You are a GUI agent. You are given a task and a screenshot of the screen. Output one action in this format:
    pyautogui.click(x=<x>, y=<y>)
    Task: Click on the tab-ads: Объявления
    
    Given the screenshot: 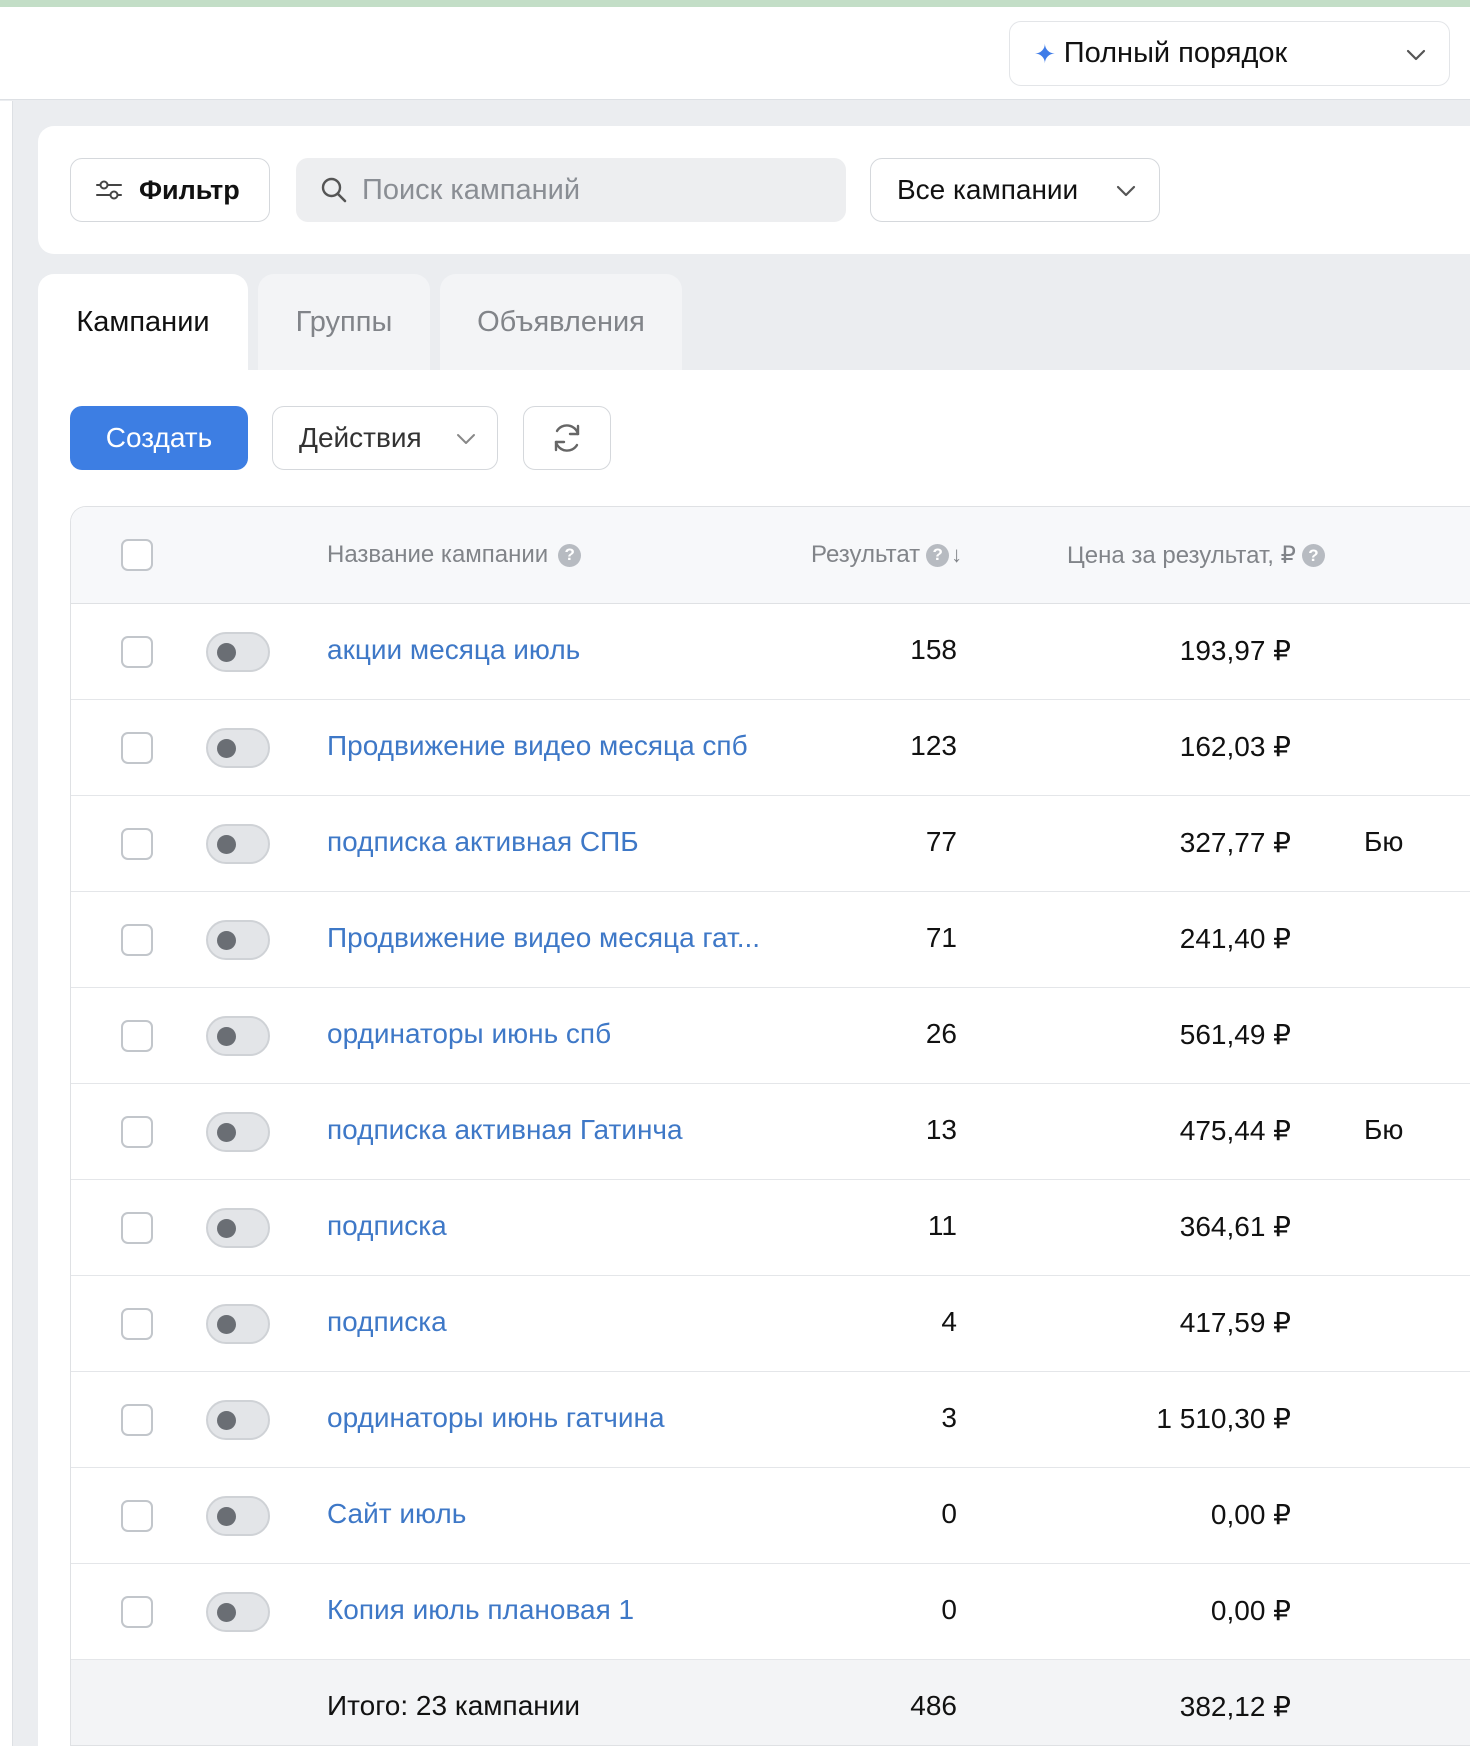 What is the action you would take?
    pyautogui.click(x=561, y=322)
    